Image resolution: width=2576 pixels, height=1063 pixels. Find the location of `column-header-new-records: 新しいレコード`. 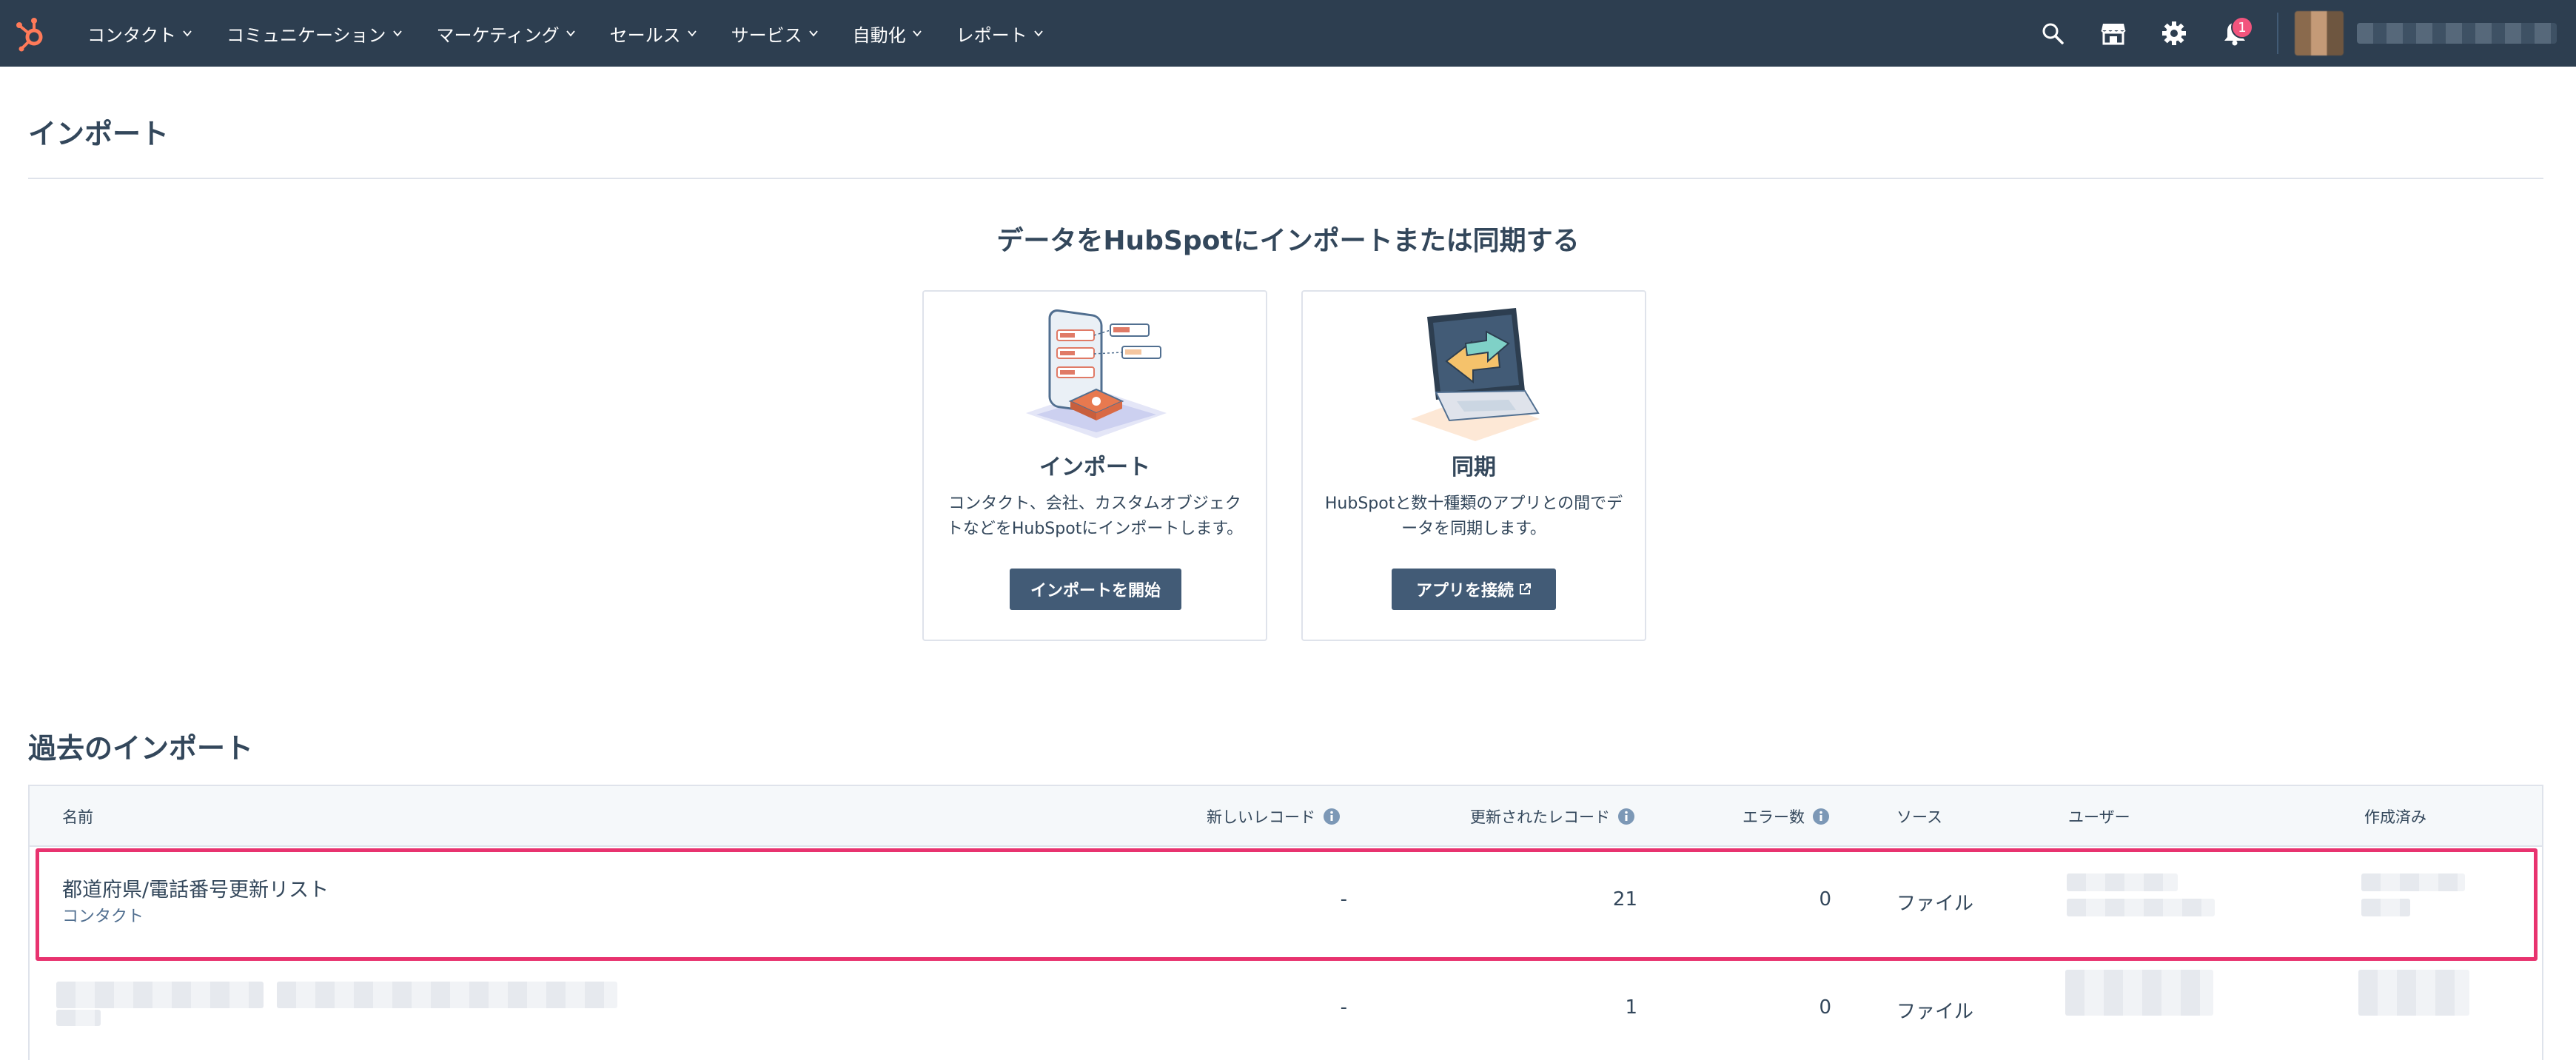

column-header-new-records: 新しいレコード is located at coordinates (1274, 817).